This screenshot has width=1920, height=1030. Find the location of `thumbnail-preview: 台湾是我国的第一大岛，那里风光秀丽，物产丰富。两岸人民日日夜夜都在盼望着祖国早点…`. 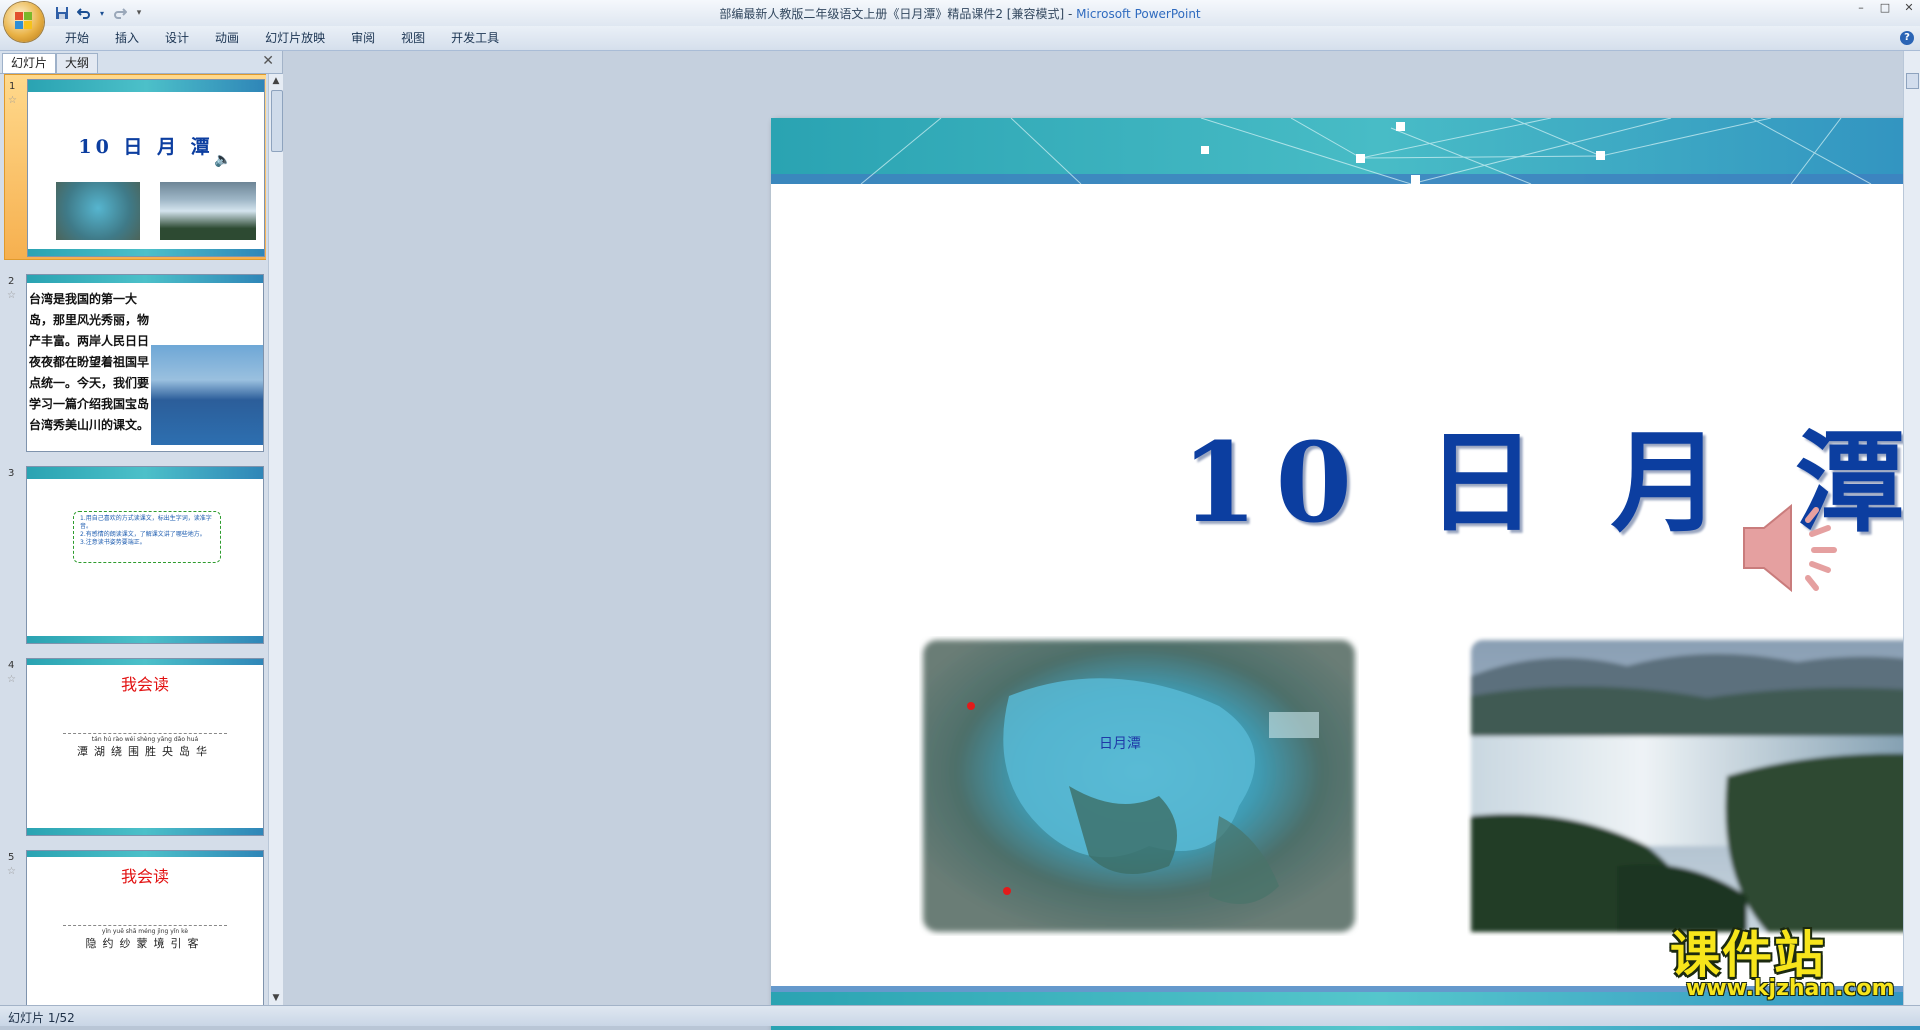

thumbnail-preview: 台湾是我国的第一大岛，那里风光秀丽，物产丰富。两岸人民日日夜夜都在盼望着祖国早点… is located at coordinates (145, 363).